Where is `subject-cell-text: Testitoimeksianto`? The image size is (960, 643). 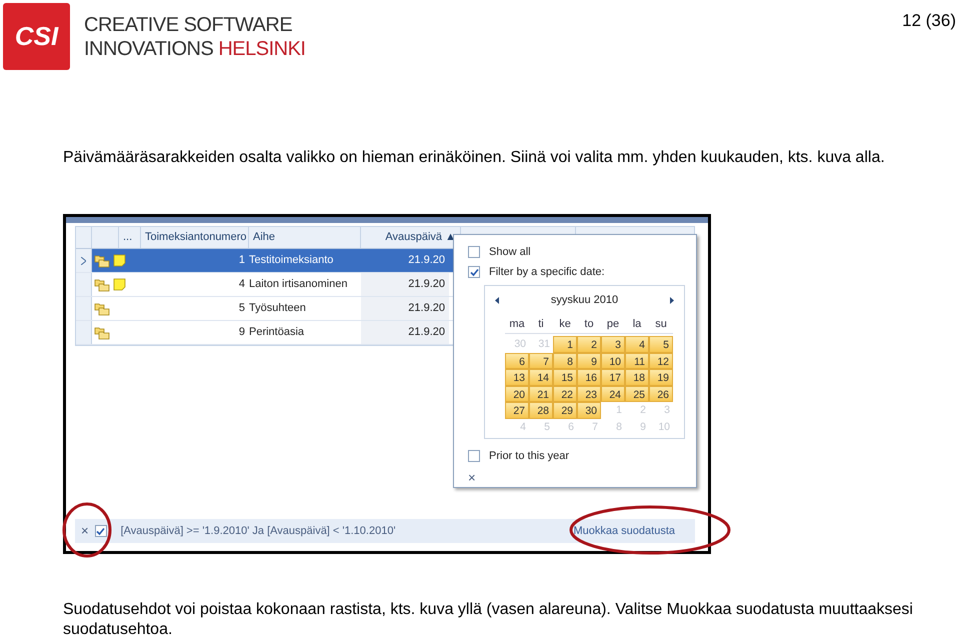
subject-cell-text: Testitoimeksianto is located at coordinates (291, 260).